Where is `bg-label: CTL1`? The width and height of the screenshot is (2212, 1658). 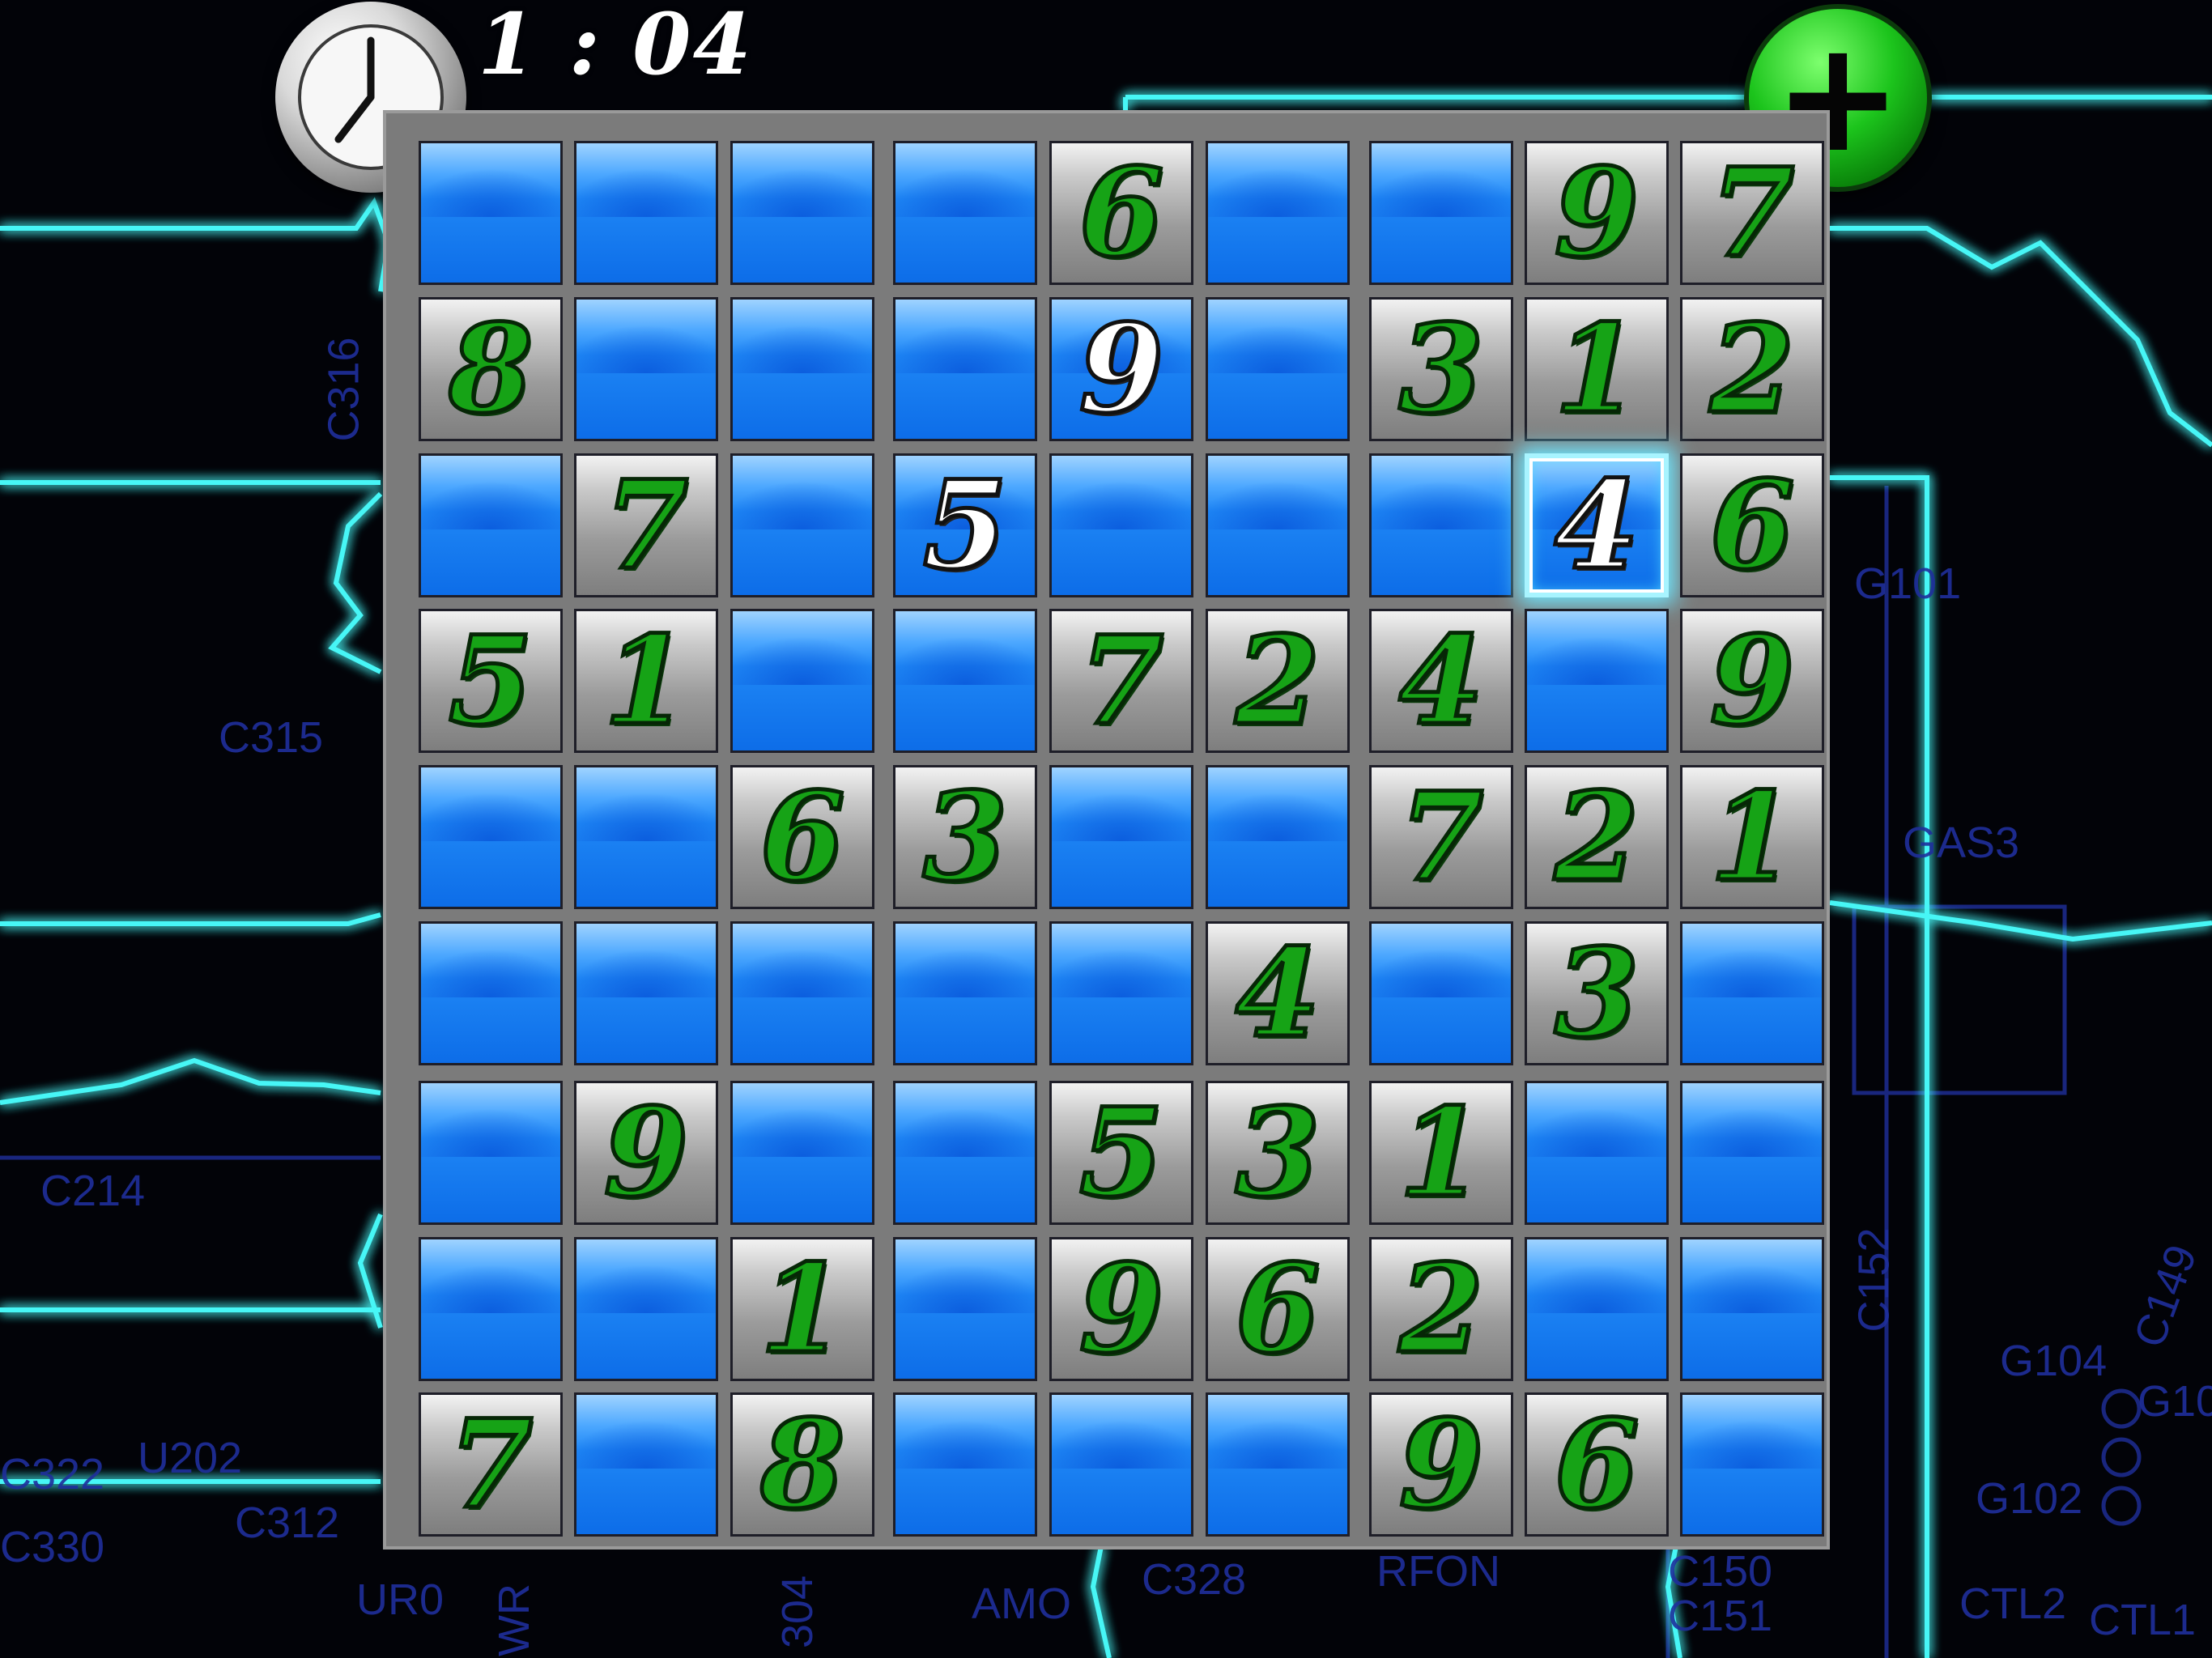
bg-label: CTL1 is located at coordinates (2143, 1620).